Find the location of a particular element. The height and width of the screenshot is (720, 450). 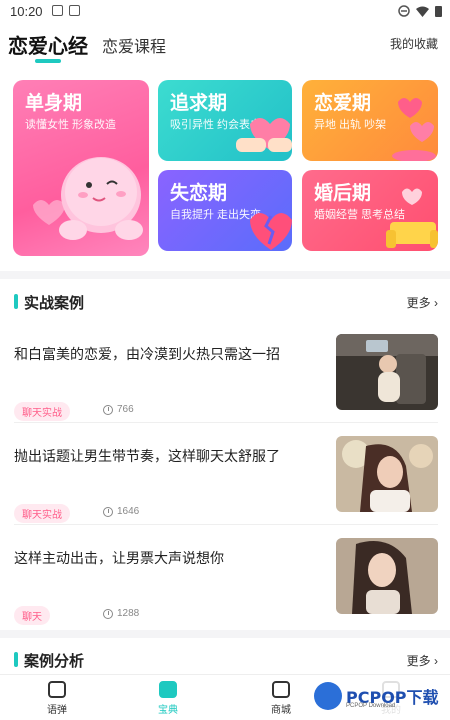

status-bar: 10:20 is located at coordinates (225, 12).